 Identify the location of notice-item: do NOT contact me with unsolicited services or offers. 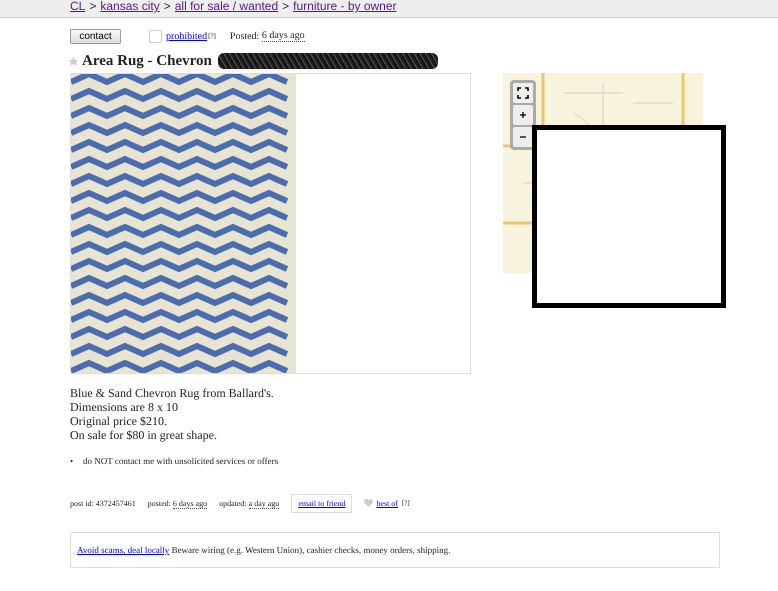
(180, 461).